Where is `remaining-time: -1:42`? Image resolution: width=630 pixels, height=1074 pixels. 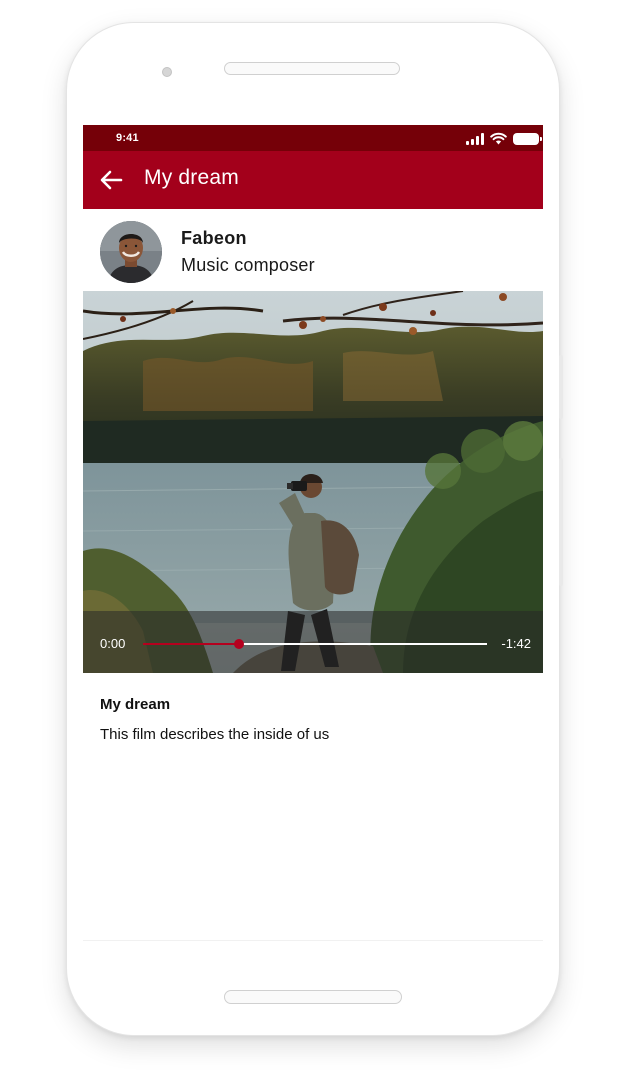
remaining-time: -1:42 is located at coordinates (516, 643).